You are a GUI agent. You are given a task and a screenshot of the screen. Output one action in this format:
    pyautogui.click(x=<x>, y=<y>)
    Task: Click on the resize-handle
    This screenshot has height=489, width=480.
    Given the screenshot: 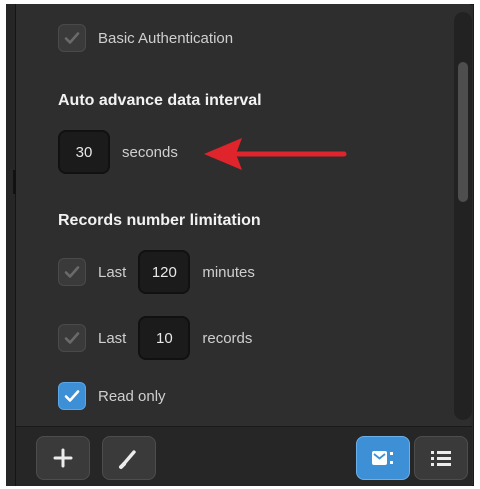 What is the action you would take?
    pyautogui.click(x=11, y=245)
    